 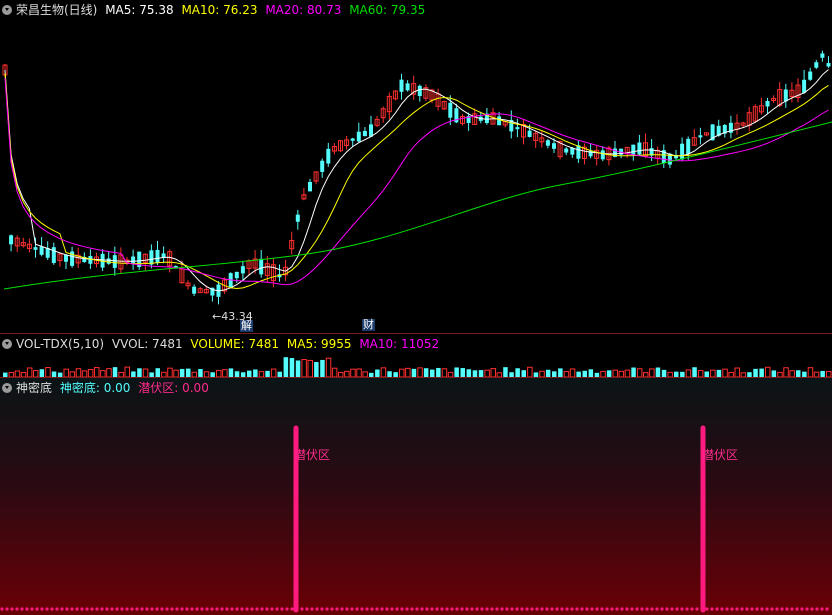 What do you see at coordinates (173, 388) in the screenshot?
I see `indicator-value2: 潜伏区: 0.00` at bounding box center [173, 388].